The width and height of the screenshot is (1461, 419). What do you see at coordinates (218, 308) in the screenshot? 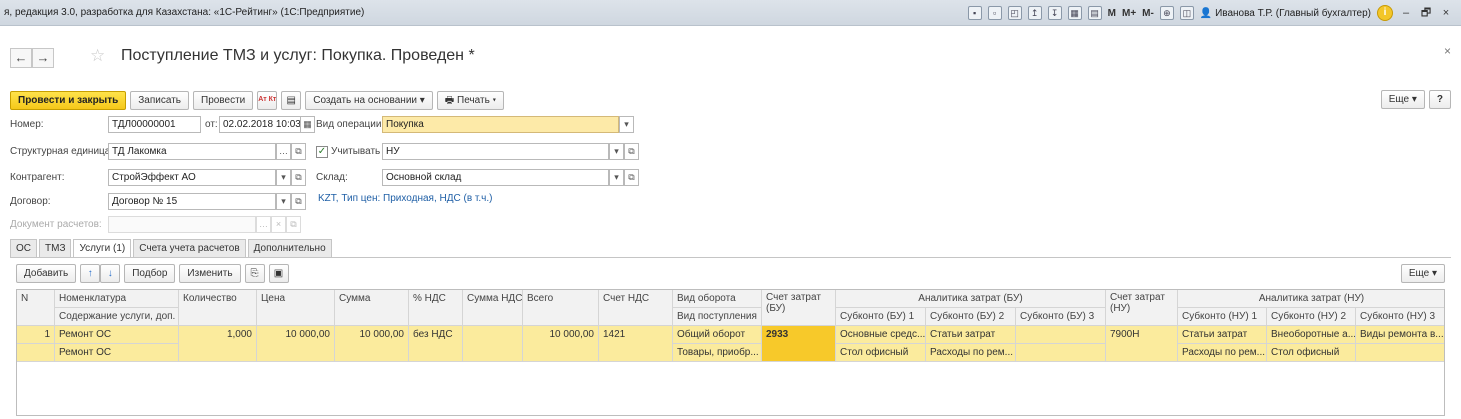
I see `col-qty: Количество` at bounding box center [218, 308].